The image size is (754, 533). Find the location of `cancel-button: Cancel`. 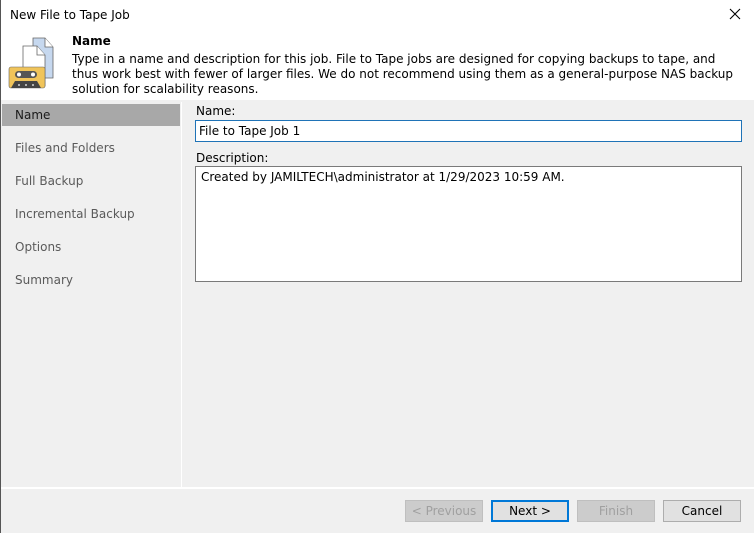

cancel-button: Cancel is located at coordinates (702, 511).